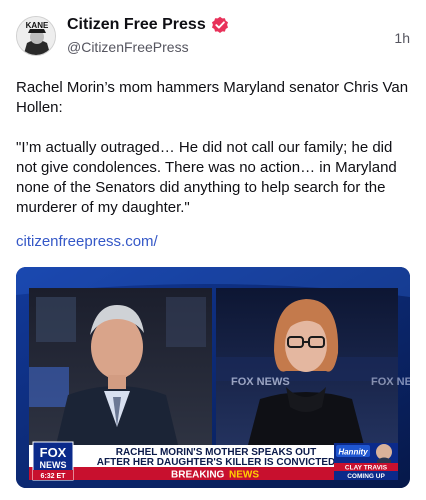  I want to click on ticker-breaking: BREAKING, so click(198, 475).